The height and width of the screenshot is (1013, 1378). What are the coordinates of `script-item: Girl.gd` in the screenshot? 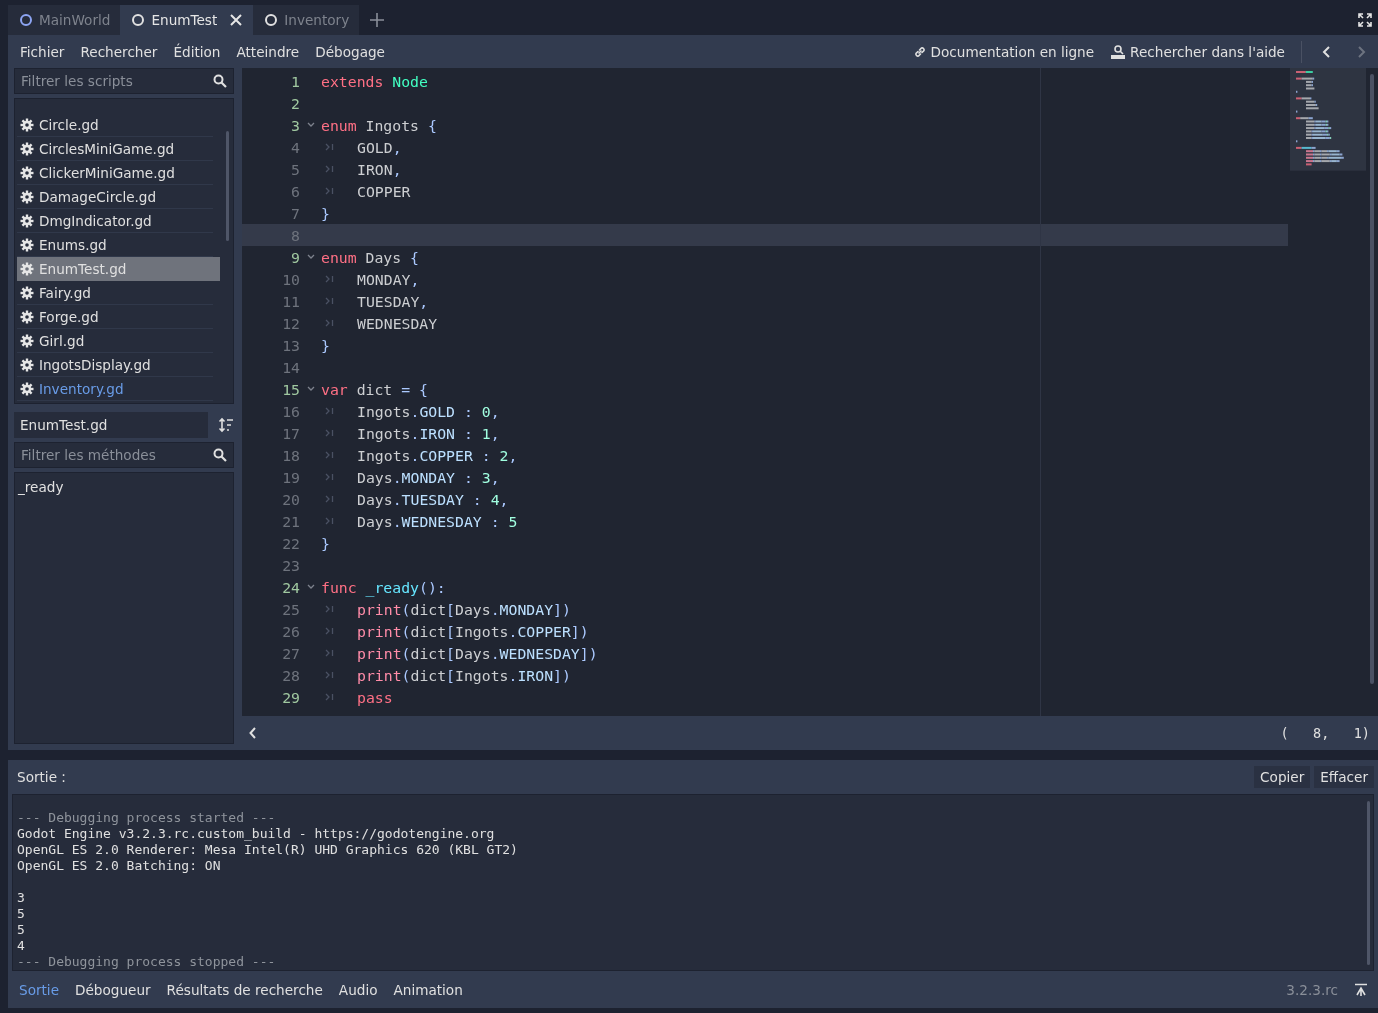 It's located at (115, 341).